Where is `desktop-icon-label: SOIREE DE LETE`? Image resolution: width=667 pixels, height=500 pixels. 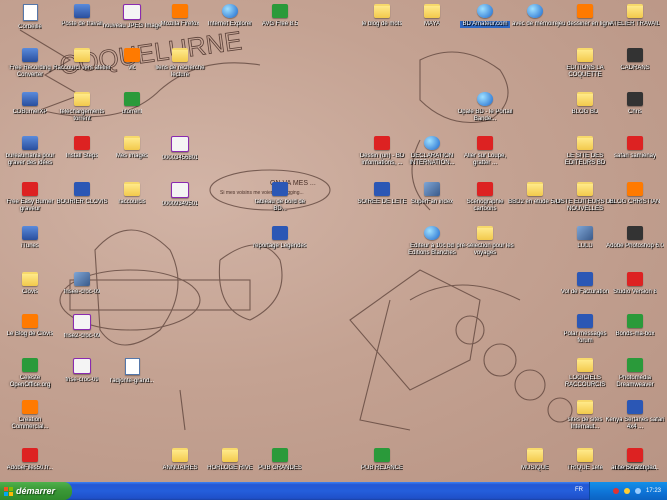
desktop-icon-label: SOIREE DE LETE is located at coordinates (382, 202).